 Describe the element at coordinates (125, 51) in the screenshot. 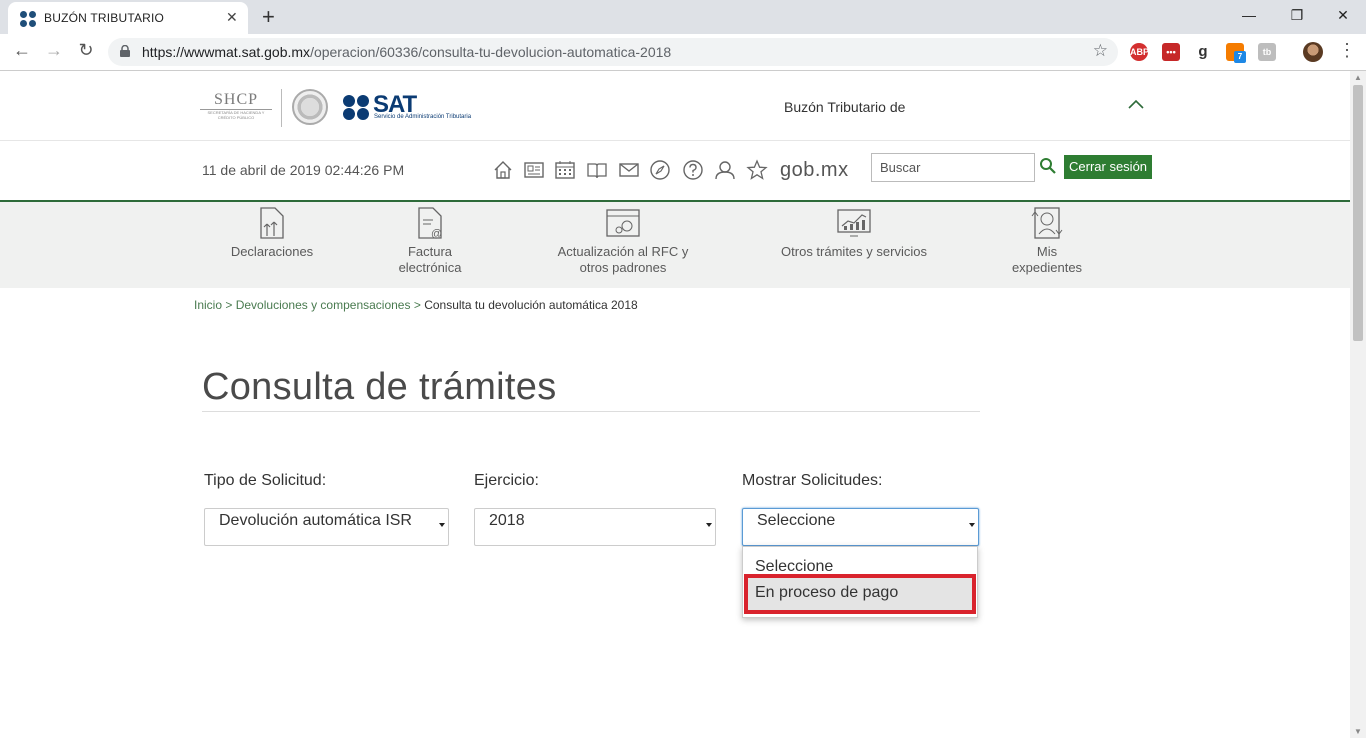

I see `lock-icon` at that location.